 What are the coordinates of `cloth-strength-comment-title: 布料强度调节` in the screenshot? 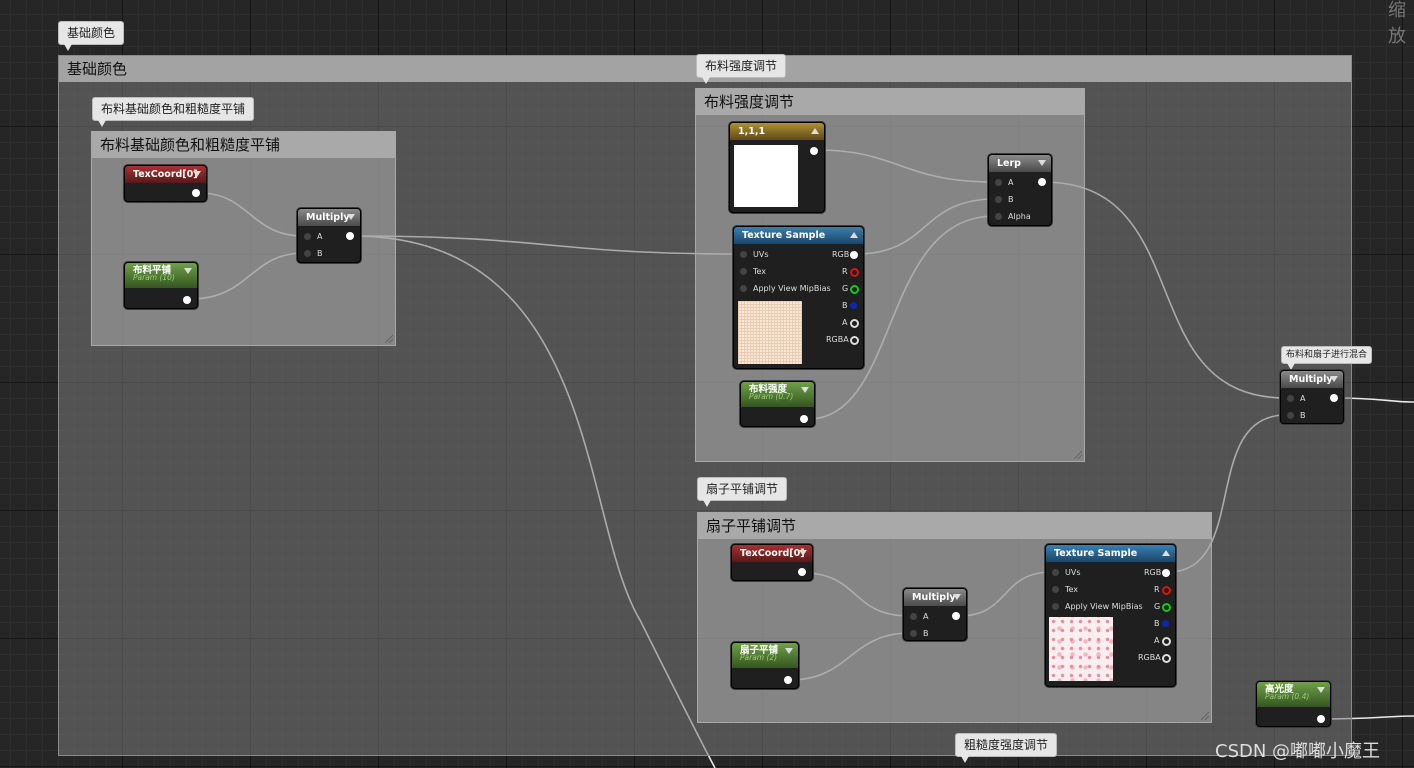 It's located at (890, 102).